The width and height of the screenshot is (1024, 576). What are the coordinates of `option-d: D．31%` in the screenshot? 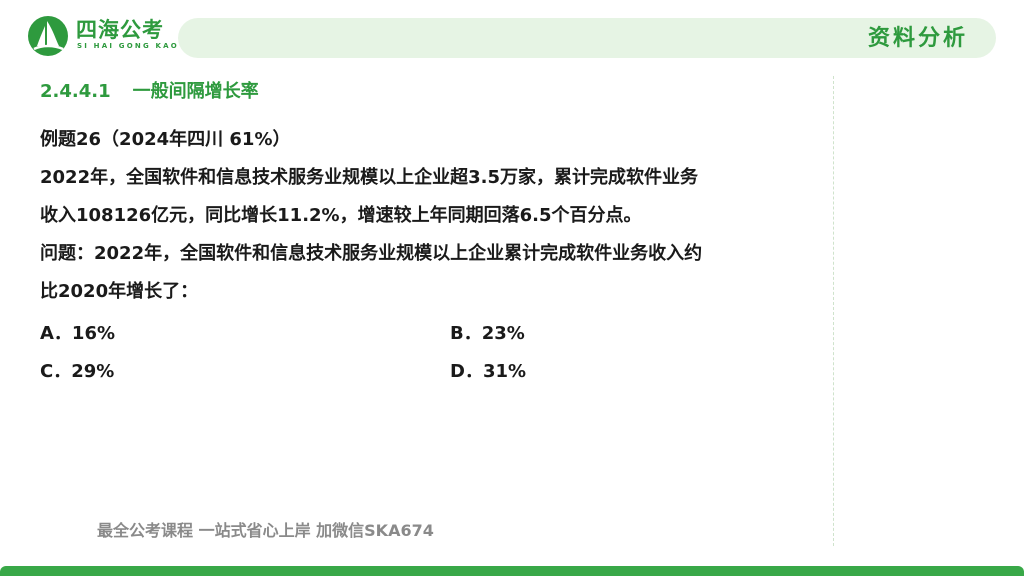 It's located at (488, 370).